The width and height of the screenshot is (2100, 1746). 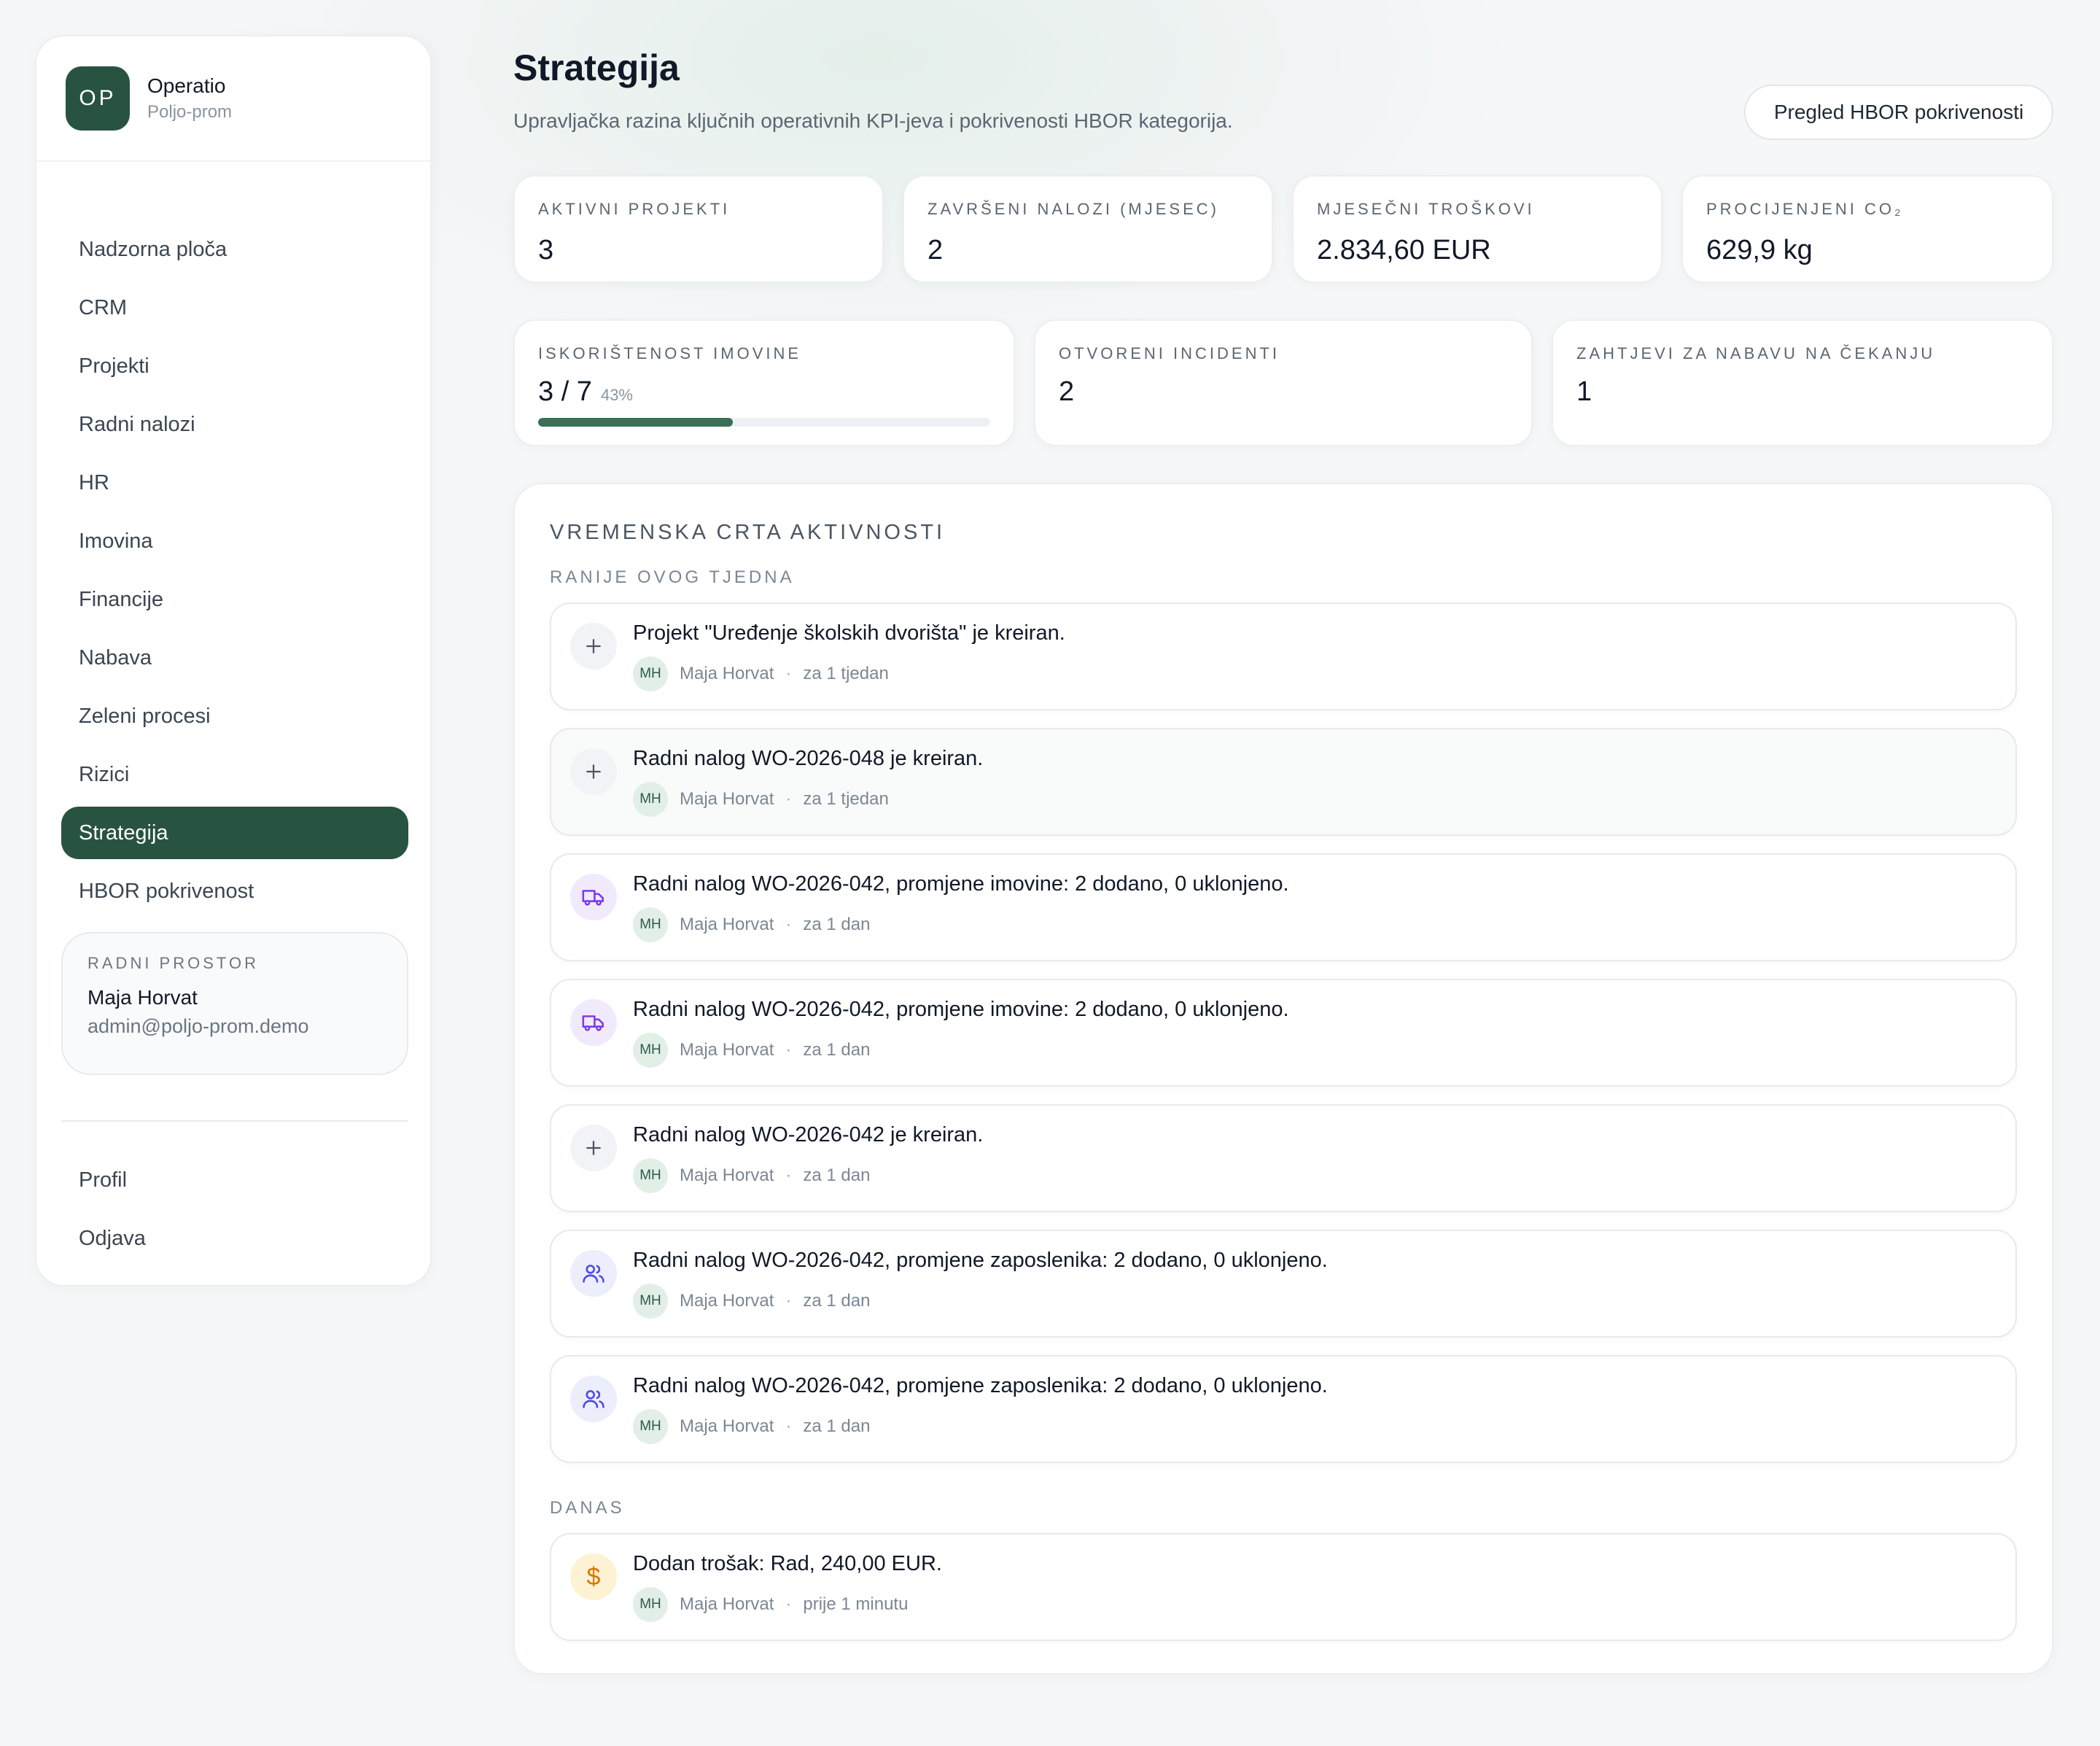 What do you see at coordinates (198, 1026) in the screenshot?
I see `workspace-user-email: admin@poljo-prom.demo` at bounding box center [198, 1026].